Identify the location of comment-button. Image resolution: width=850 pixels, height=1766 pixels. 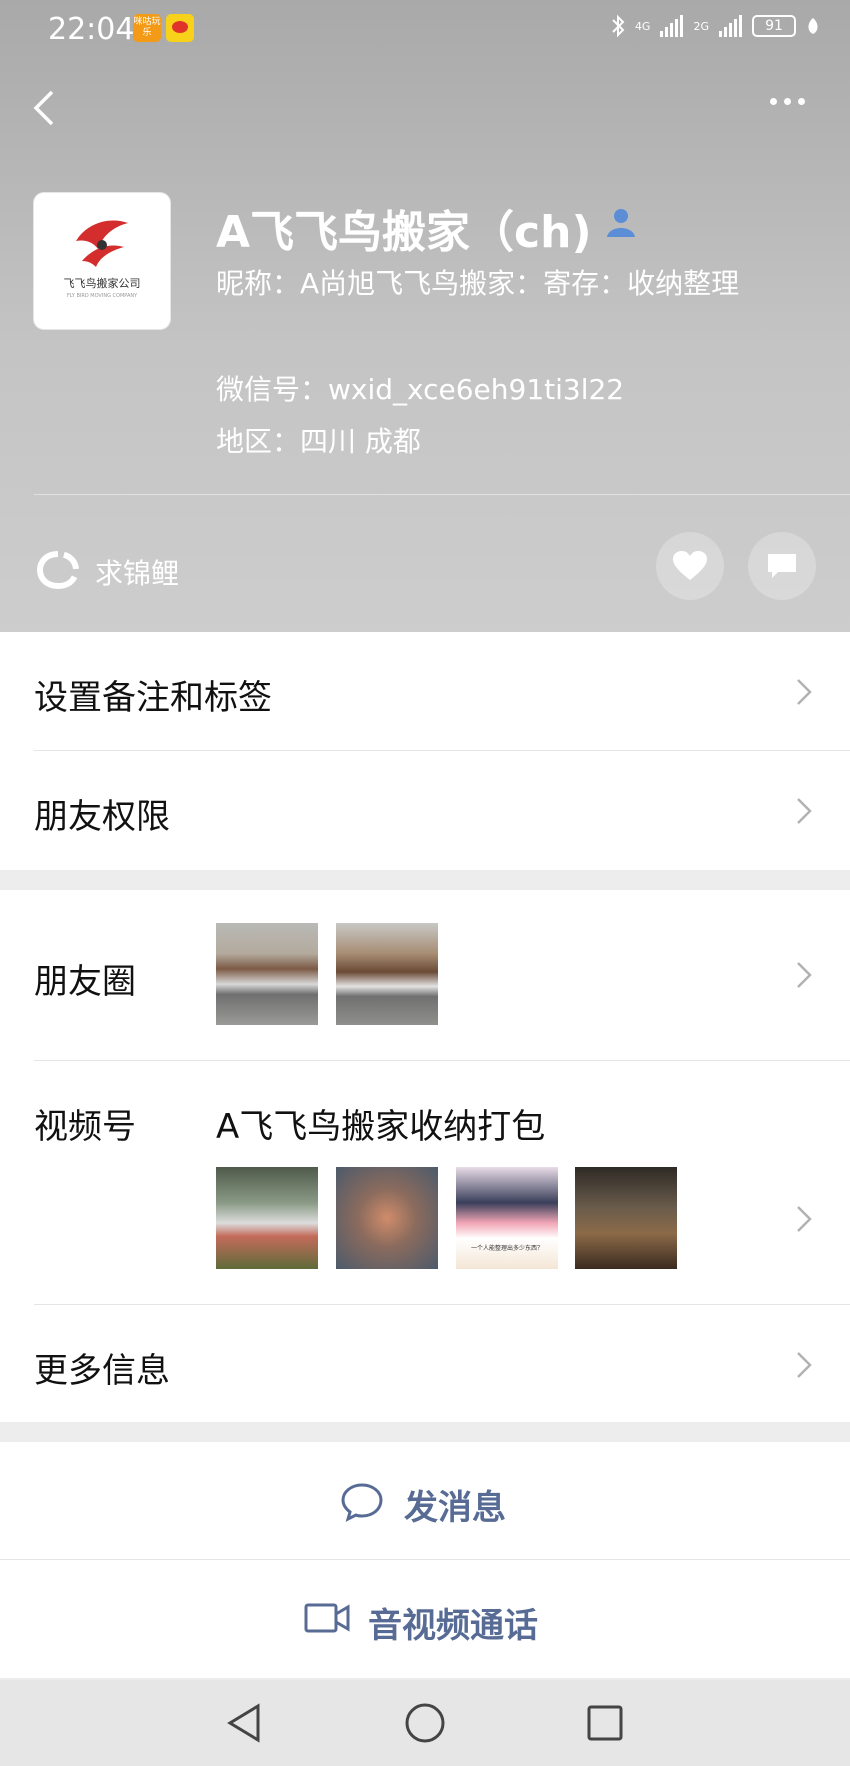
(782, 566).